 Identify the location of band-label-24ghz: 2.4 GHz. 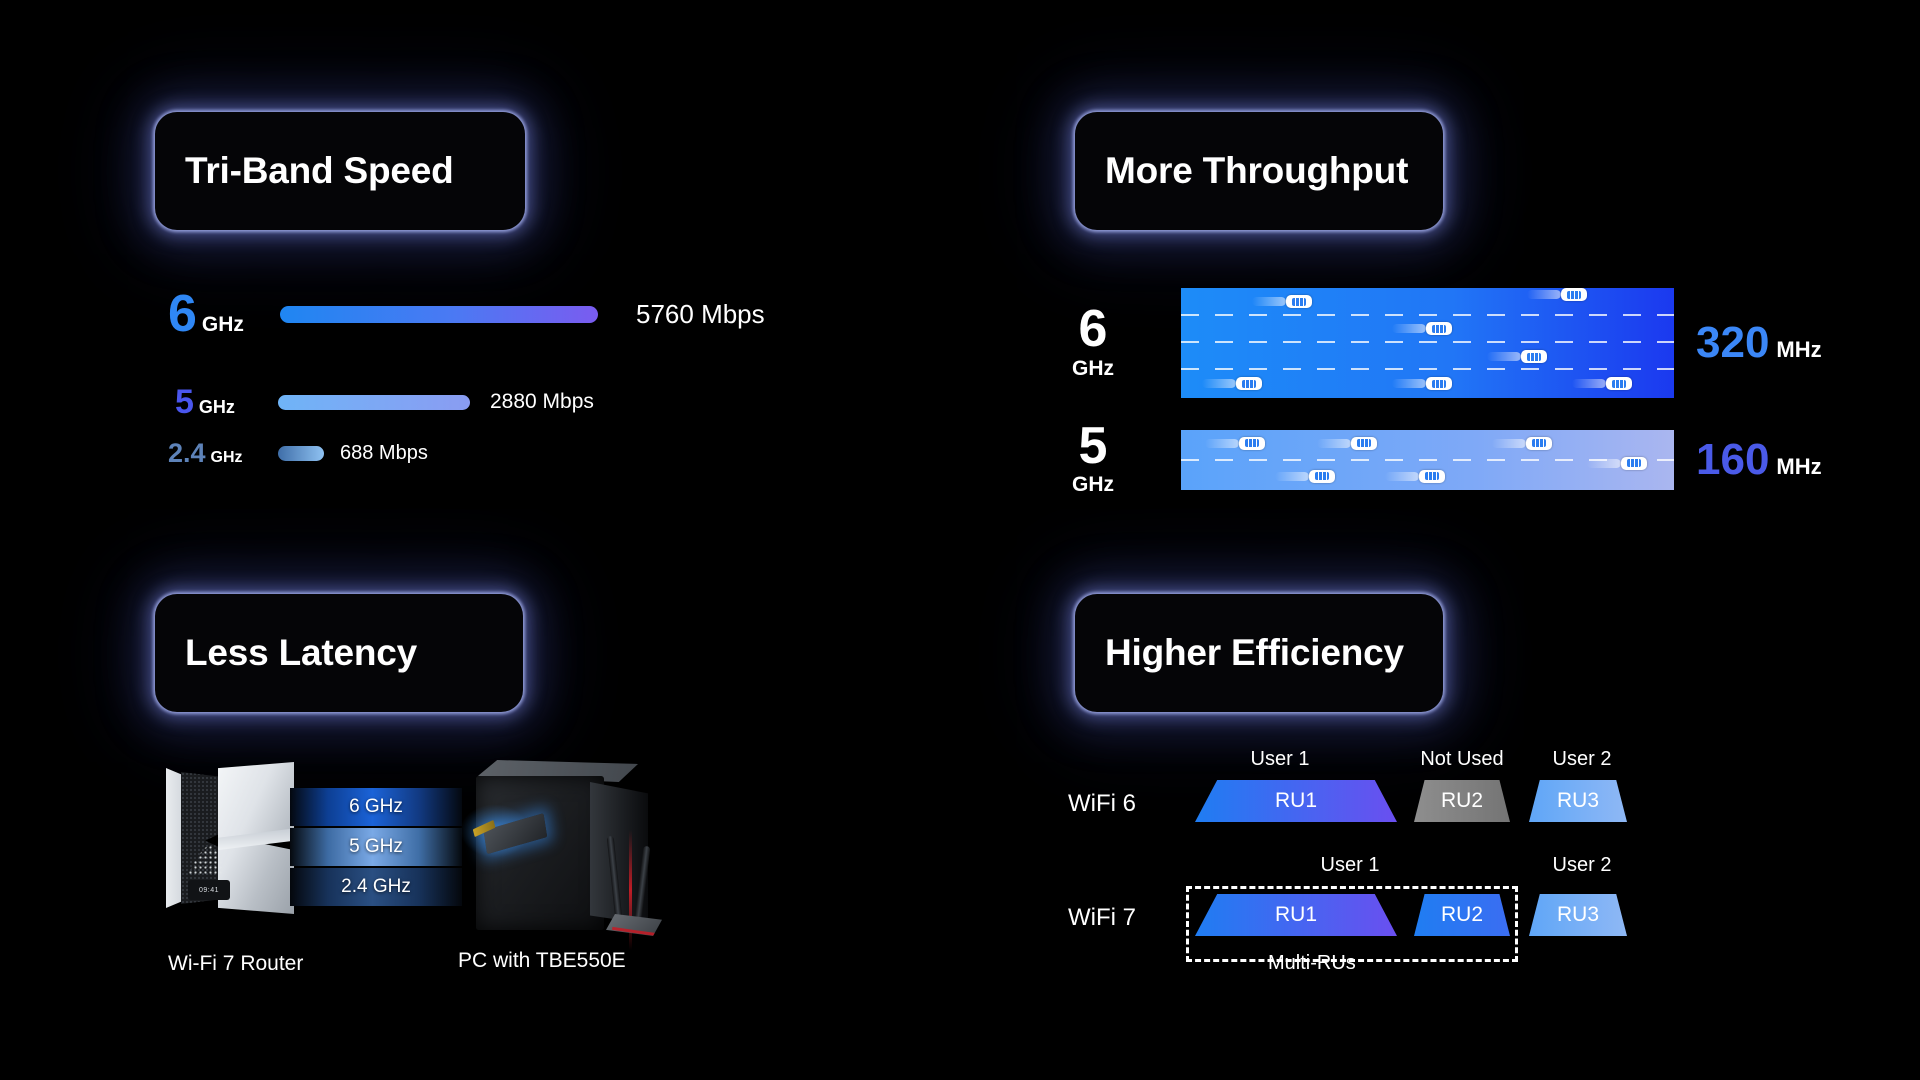
(223, 453).